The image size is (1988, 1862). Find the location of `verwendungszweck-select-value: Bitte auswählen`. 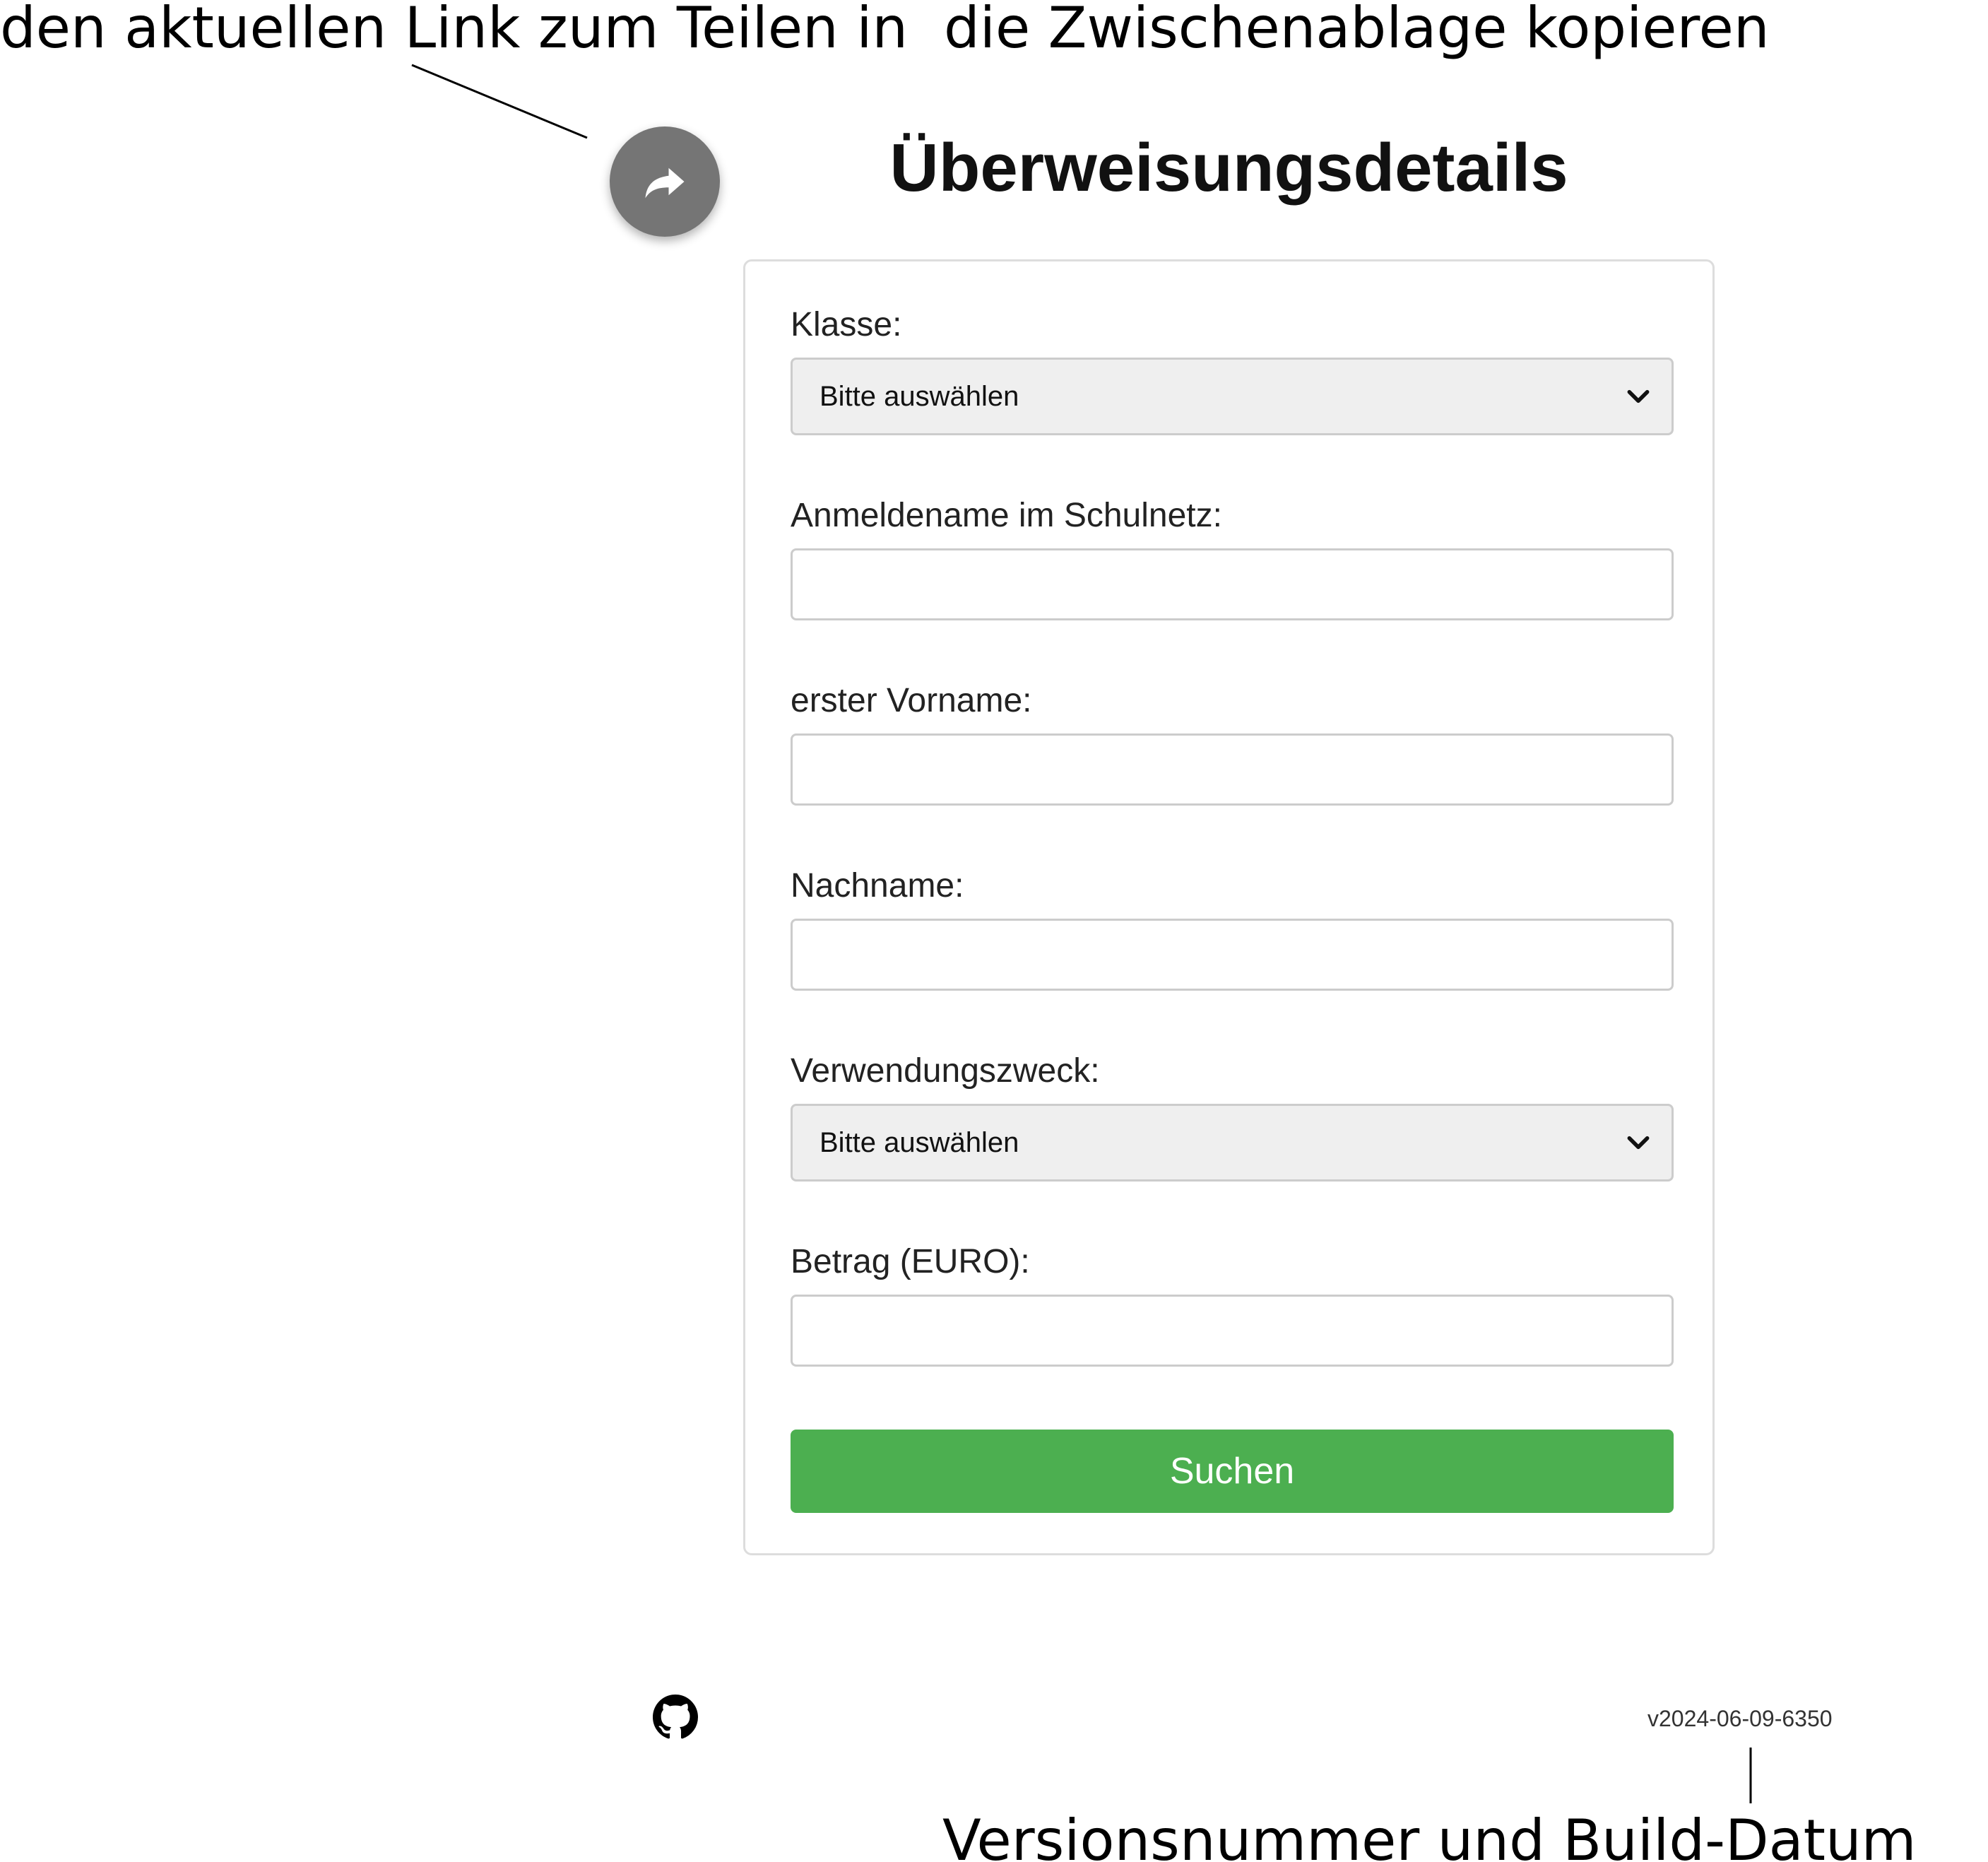

verwendungszweck-select-value: Bitte auswählen is located at coordinates (919, 1142).